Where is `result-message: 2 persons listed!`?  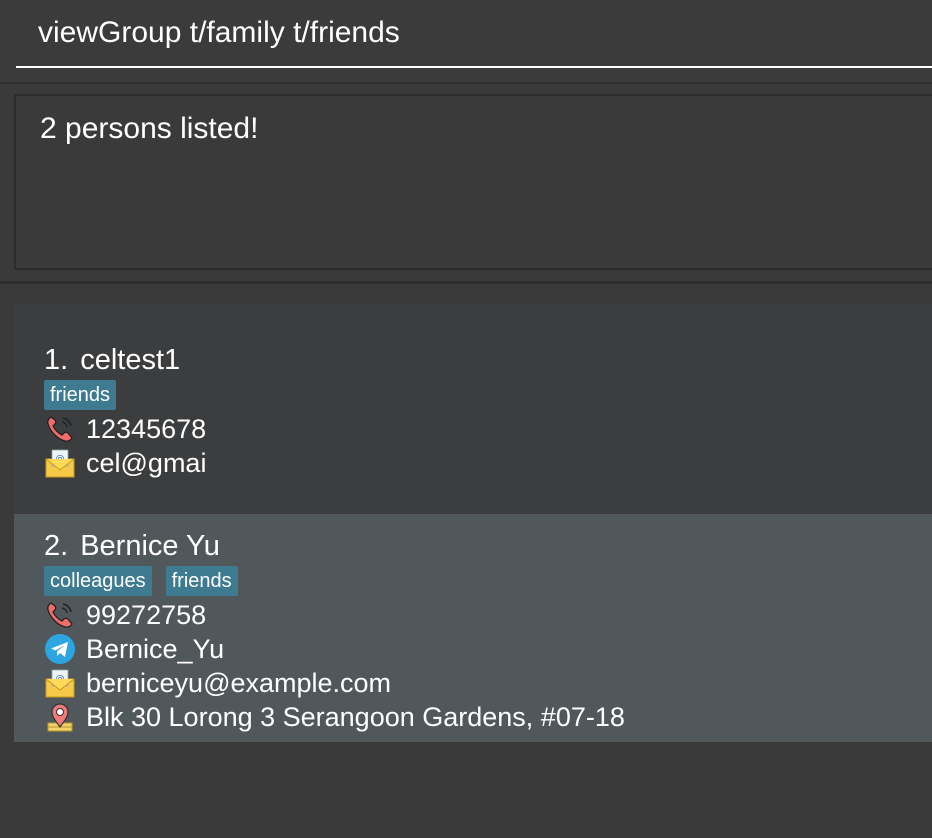 result-message: 2 persons listed! is located at coordinates (149, 128).